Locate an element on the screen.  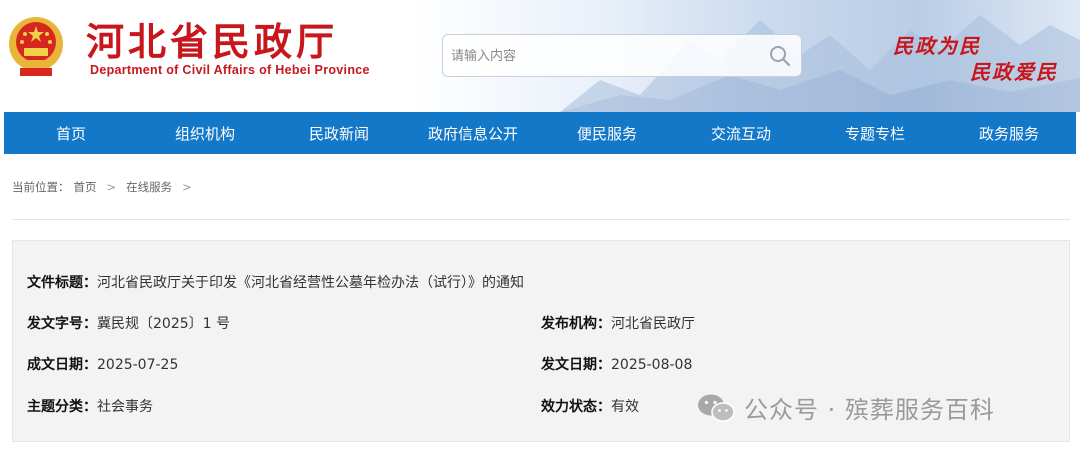
breadcrumb: 当前位置： 首页 > 在线服务 > is located at coordinates (105, 187).